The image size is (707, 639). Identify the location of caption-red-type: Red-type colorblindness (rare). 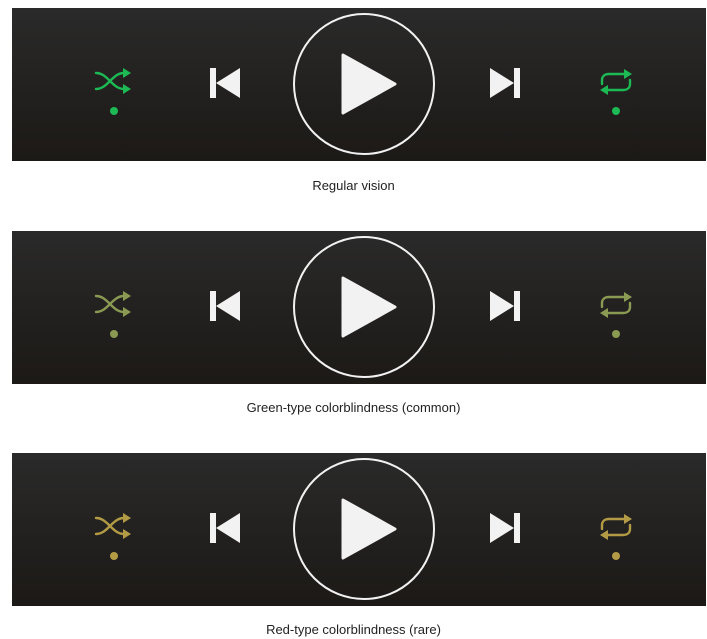
(353, 629).